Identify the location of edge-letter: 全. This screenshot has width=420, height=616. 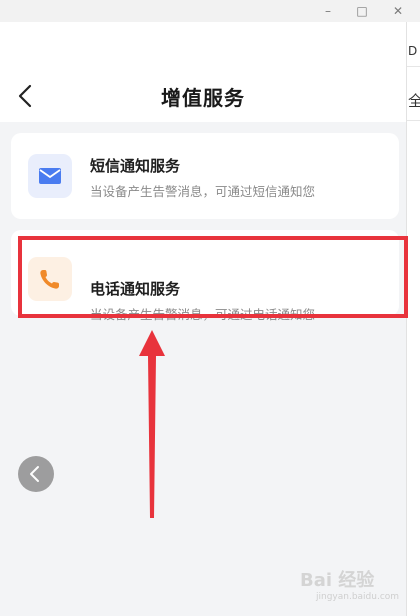
(414, 101).